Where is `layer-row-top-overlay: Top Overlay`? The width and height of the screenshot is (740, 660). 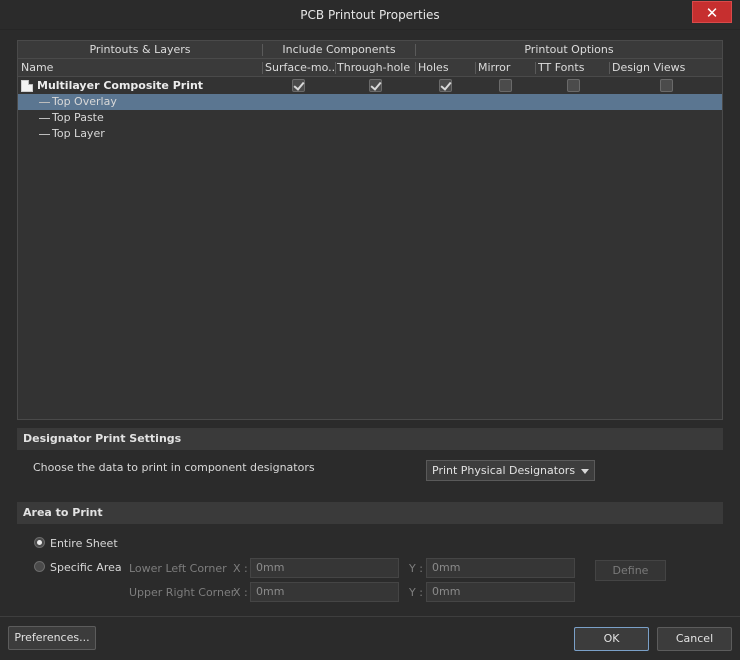 layer-row-top-overlay: Top Overlay is located at coordinates (370, 102).